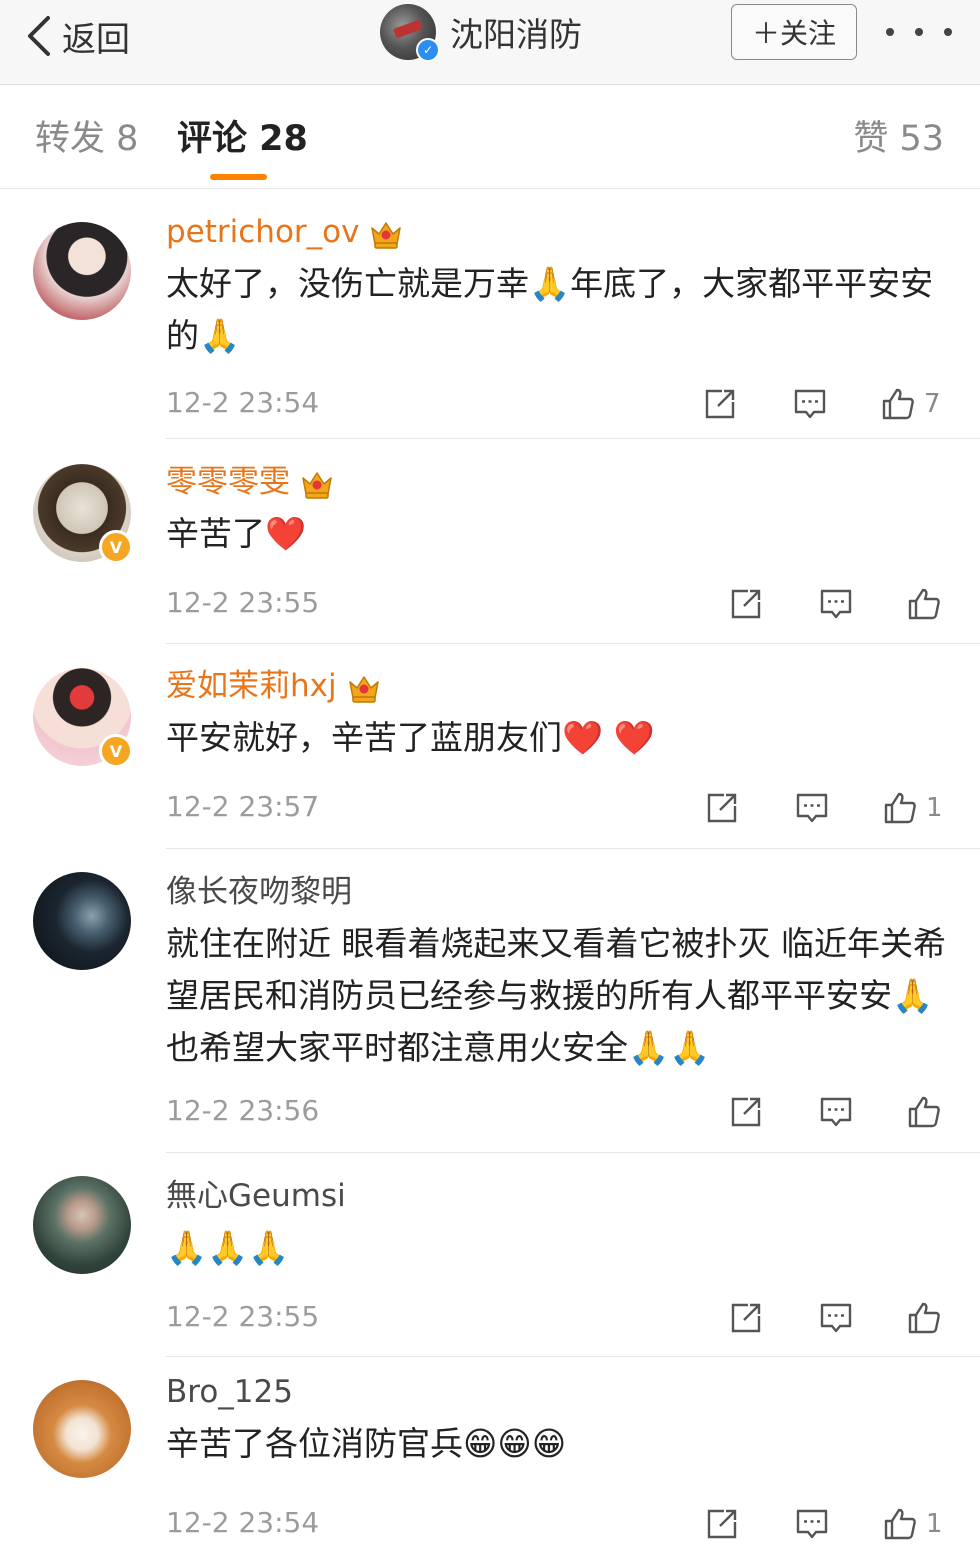 The image size is (980, 1548). What do you see at coordinates (366, 1443) in the screenshot?
I see `comment-text: 辛苦了各位消防官兵😁😁😁` at bounding box center [366, 1443].